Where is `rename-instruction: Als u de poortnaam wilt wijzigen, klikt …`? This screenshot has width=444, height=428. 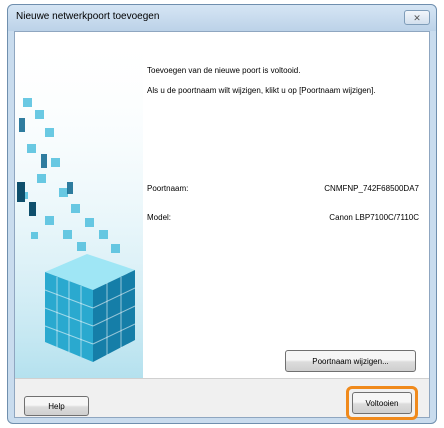 rename-instruction: Als u de poortnaam wilt wijzigen, klikt … is located at coordinates (261, 90).